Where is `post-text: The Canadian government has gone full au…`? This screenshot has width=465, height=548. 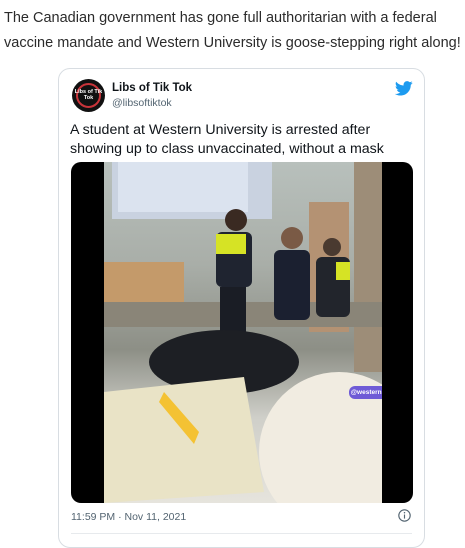
post-text: The Canadian government has gone full au… is located at coordinates (232, 30).